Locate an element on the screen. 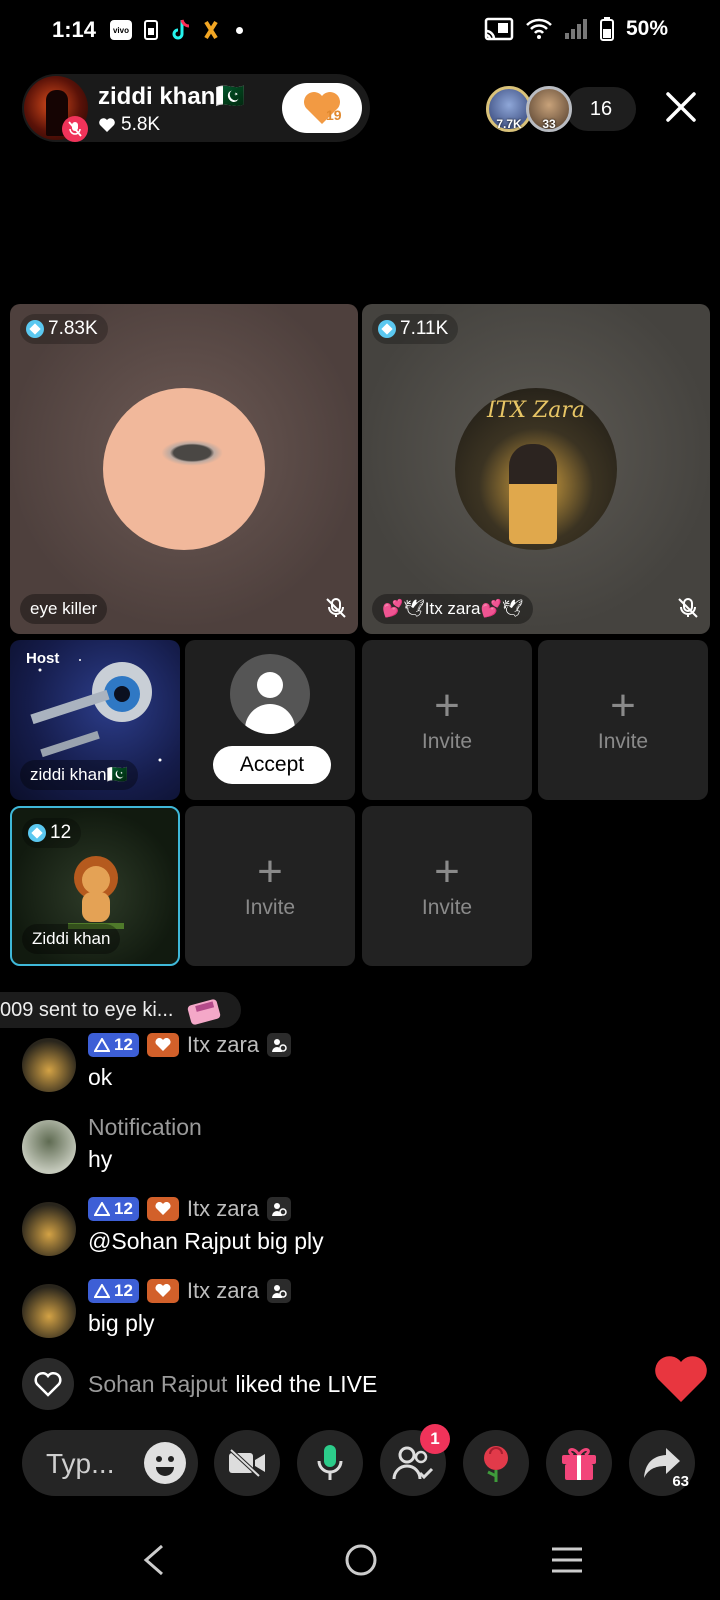  status-bar: 1:14 vivo 50% is located at coordinates (360, 31).